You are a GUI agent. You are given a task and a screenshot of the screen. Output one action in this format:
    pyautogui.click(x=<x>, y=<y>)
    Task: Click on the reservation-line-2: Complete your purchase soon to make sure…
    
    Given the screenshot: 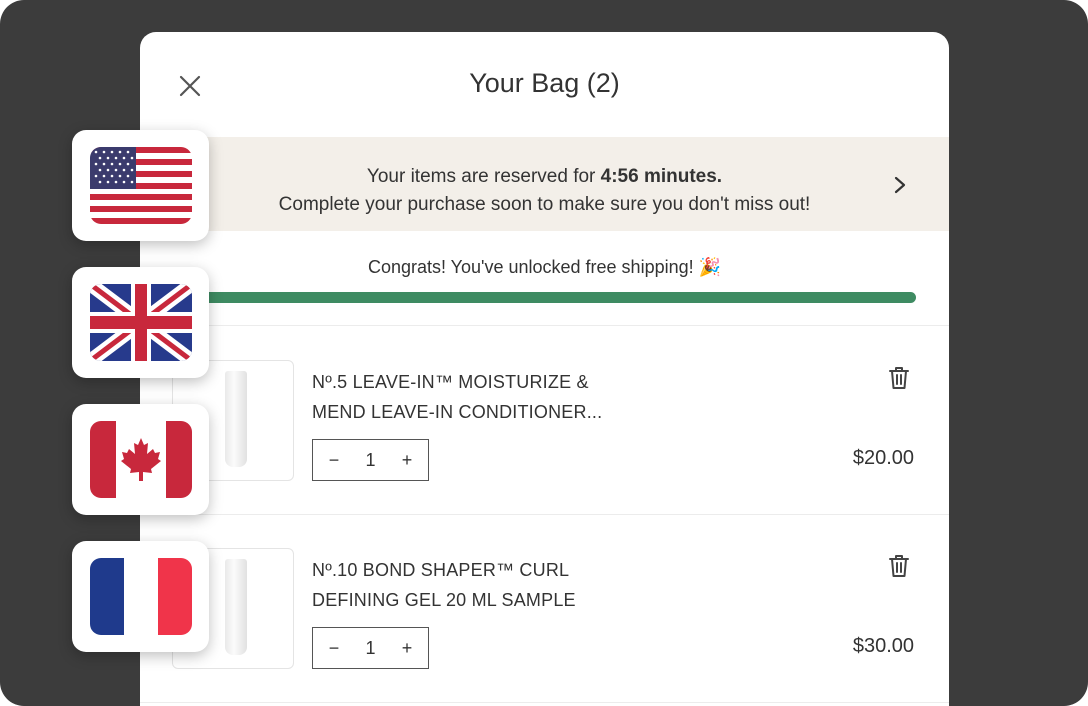 What is the action you would take?
    pyautogui.click(x=544, y=204)
    